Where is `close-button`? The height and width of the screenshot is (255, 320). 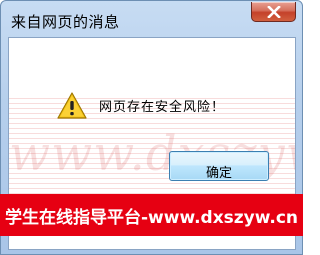 close-button is located at coordinates (273, 12).